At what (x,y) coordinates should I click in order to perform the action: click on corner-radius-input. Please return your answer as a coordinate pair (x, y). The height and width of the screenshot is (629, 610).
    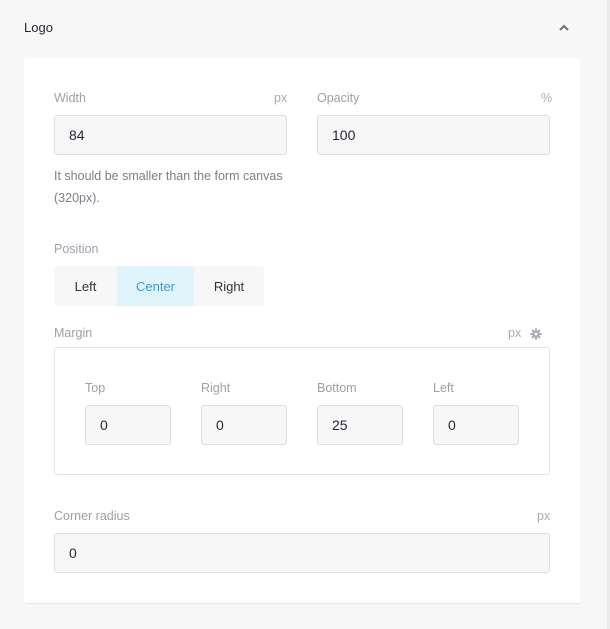
    Looking at the image, I should click on (302, 553).